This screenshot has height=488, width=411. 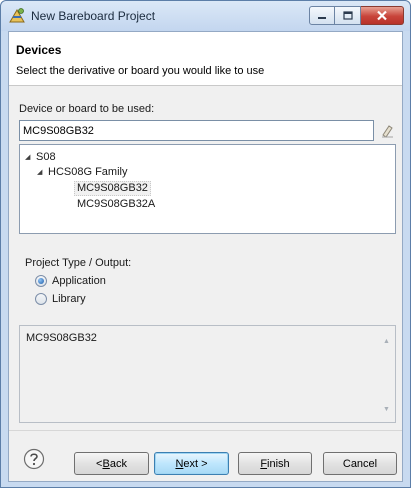 I want to click on minimize-button, so click(x=322, y=15).